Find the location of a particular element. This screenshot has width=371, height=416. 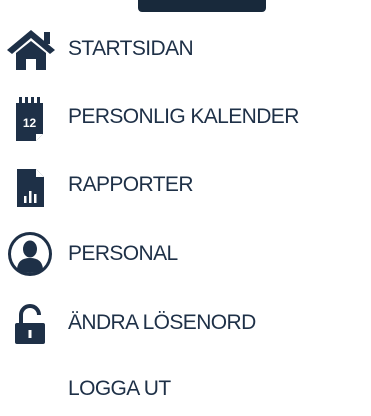

menu-item-personlig-kalender: 12 PERSONLIG KALENDER is located at coordinates (185, 117).